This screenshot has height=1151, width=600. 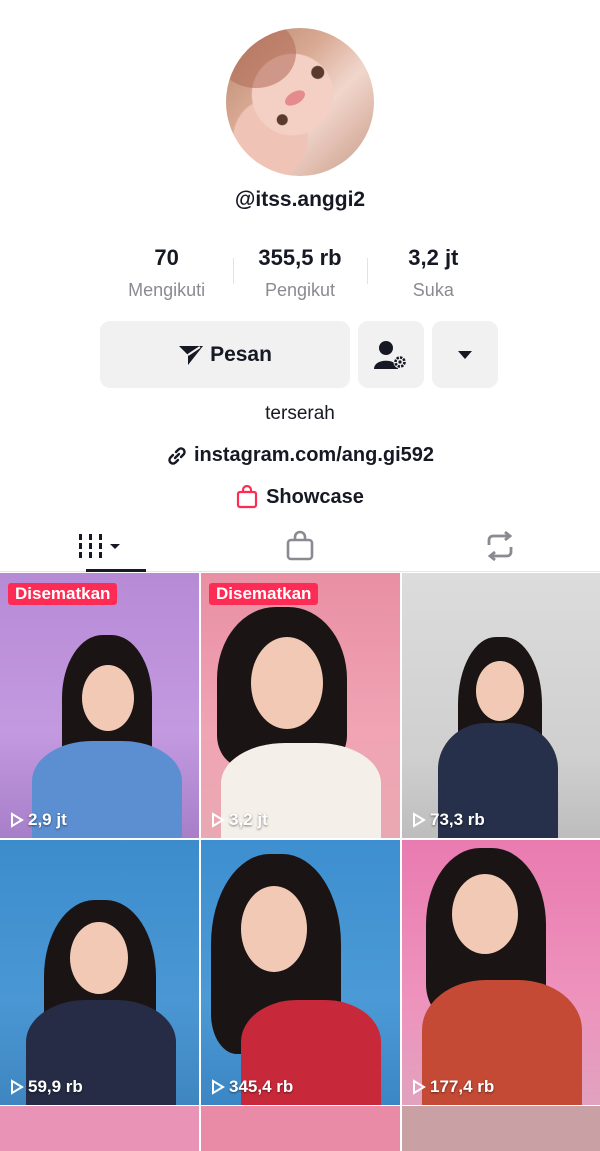 What do you see at coordinates (457, 819) in the screenshot?
I see `view-count-value: 73,3 rb` at bounding box center [457, 819].